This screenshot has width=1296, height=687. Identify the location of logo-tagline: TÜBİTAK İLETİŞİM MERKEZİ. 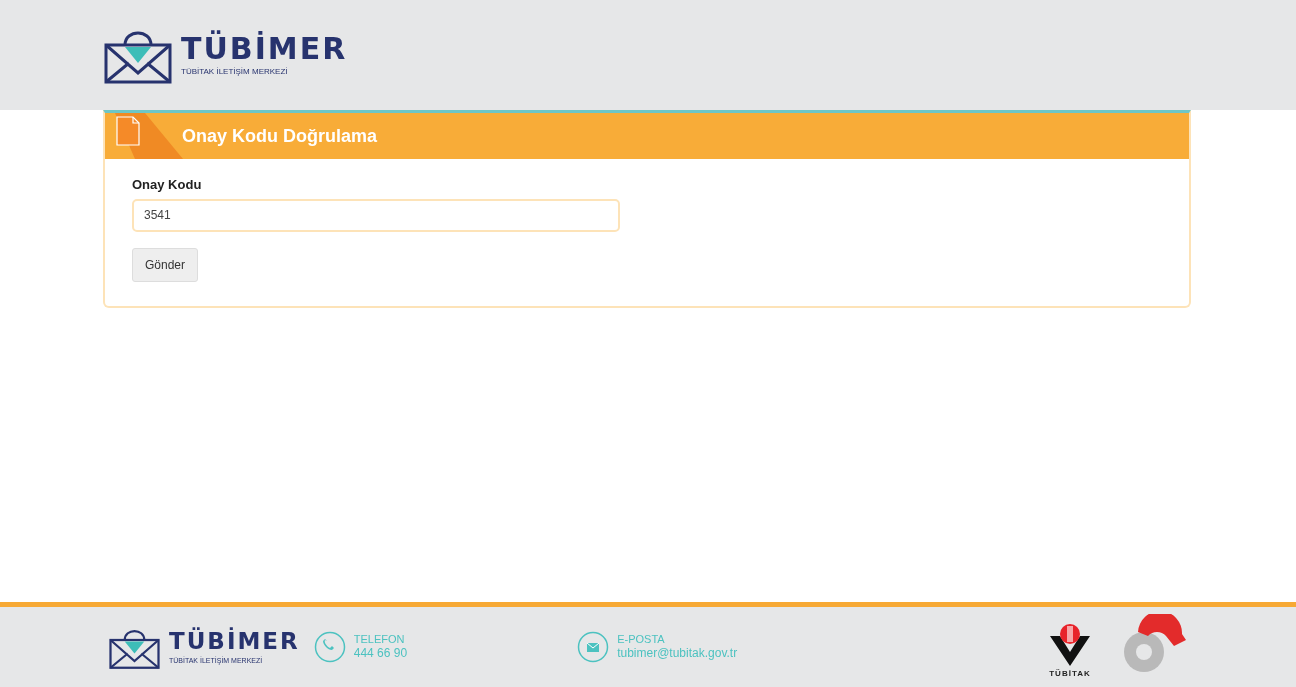
(235, 72).